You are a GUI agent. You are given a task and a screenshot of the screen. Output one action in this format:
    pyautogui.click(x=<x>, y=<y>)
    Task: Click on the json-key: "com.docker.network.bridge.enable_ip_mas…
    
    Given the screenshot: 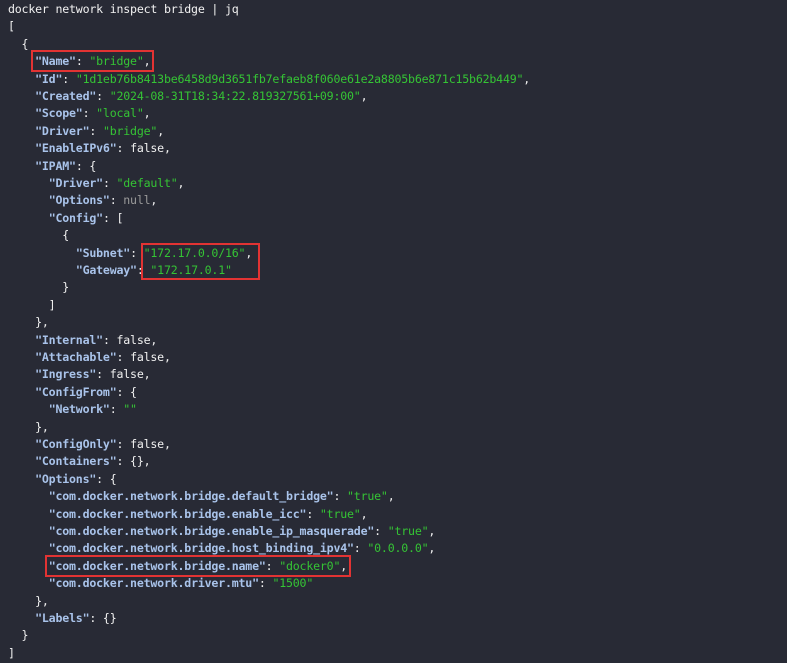 What is the action you would take?
    pyautogui.click(x=211, y=531)
    